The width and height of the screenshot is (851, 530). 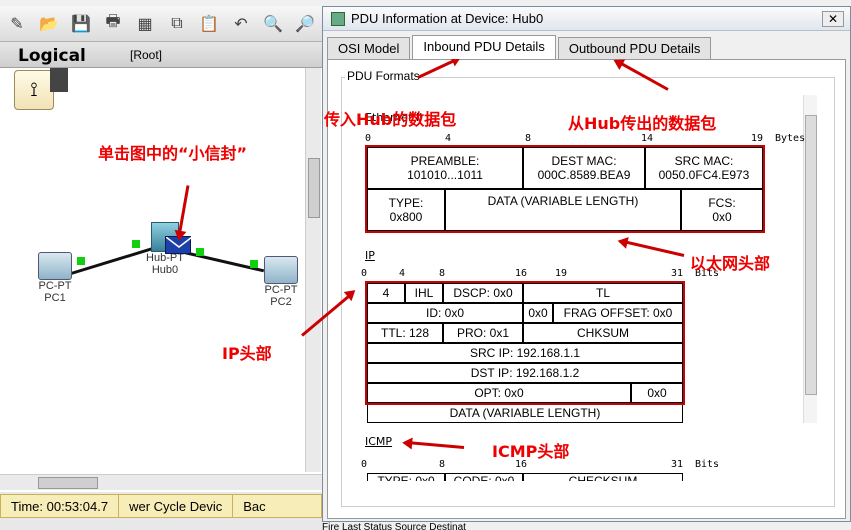 I want to click on root-breadcrumb: [Root], so click(x=146, y=55).